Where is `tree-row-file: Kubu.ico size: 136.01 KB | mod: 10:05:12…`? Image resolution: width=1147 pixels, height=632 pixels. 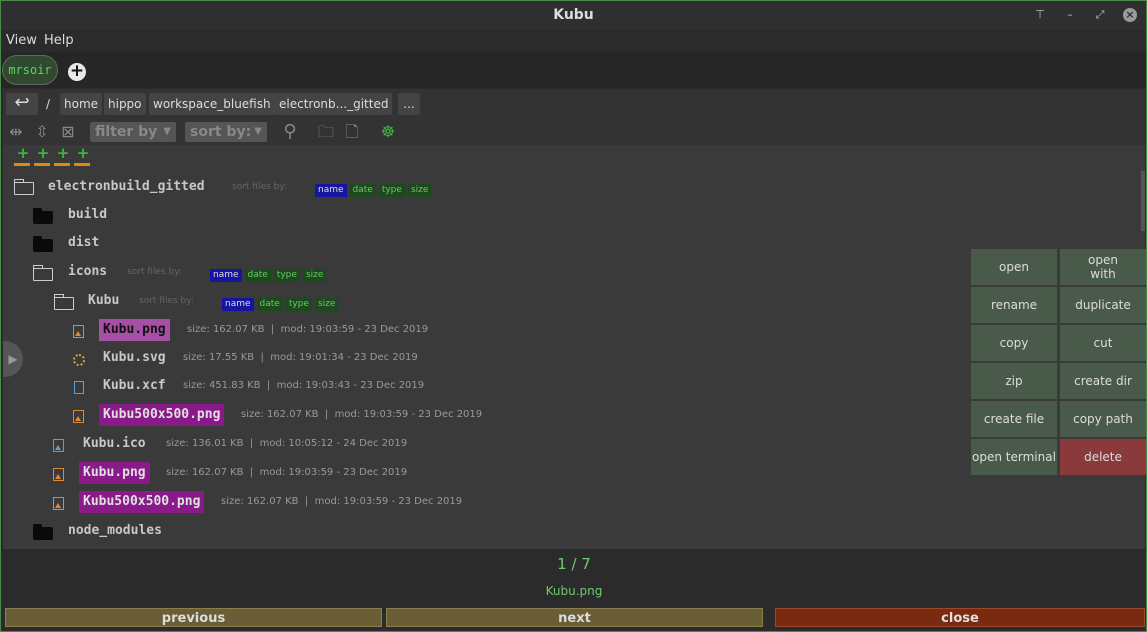 tree-row-file: Kubu.ico size: 136.01 KB | mod: 10:05:12… is located at coordinates (353, 444).